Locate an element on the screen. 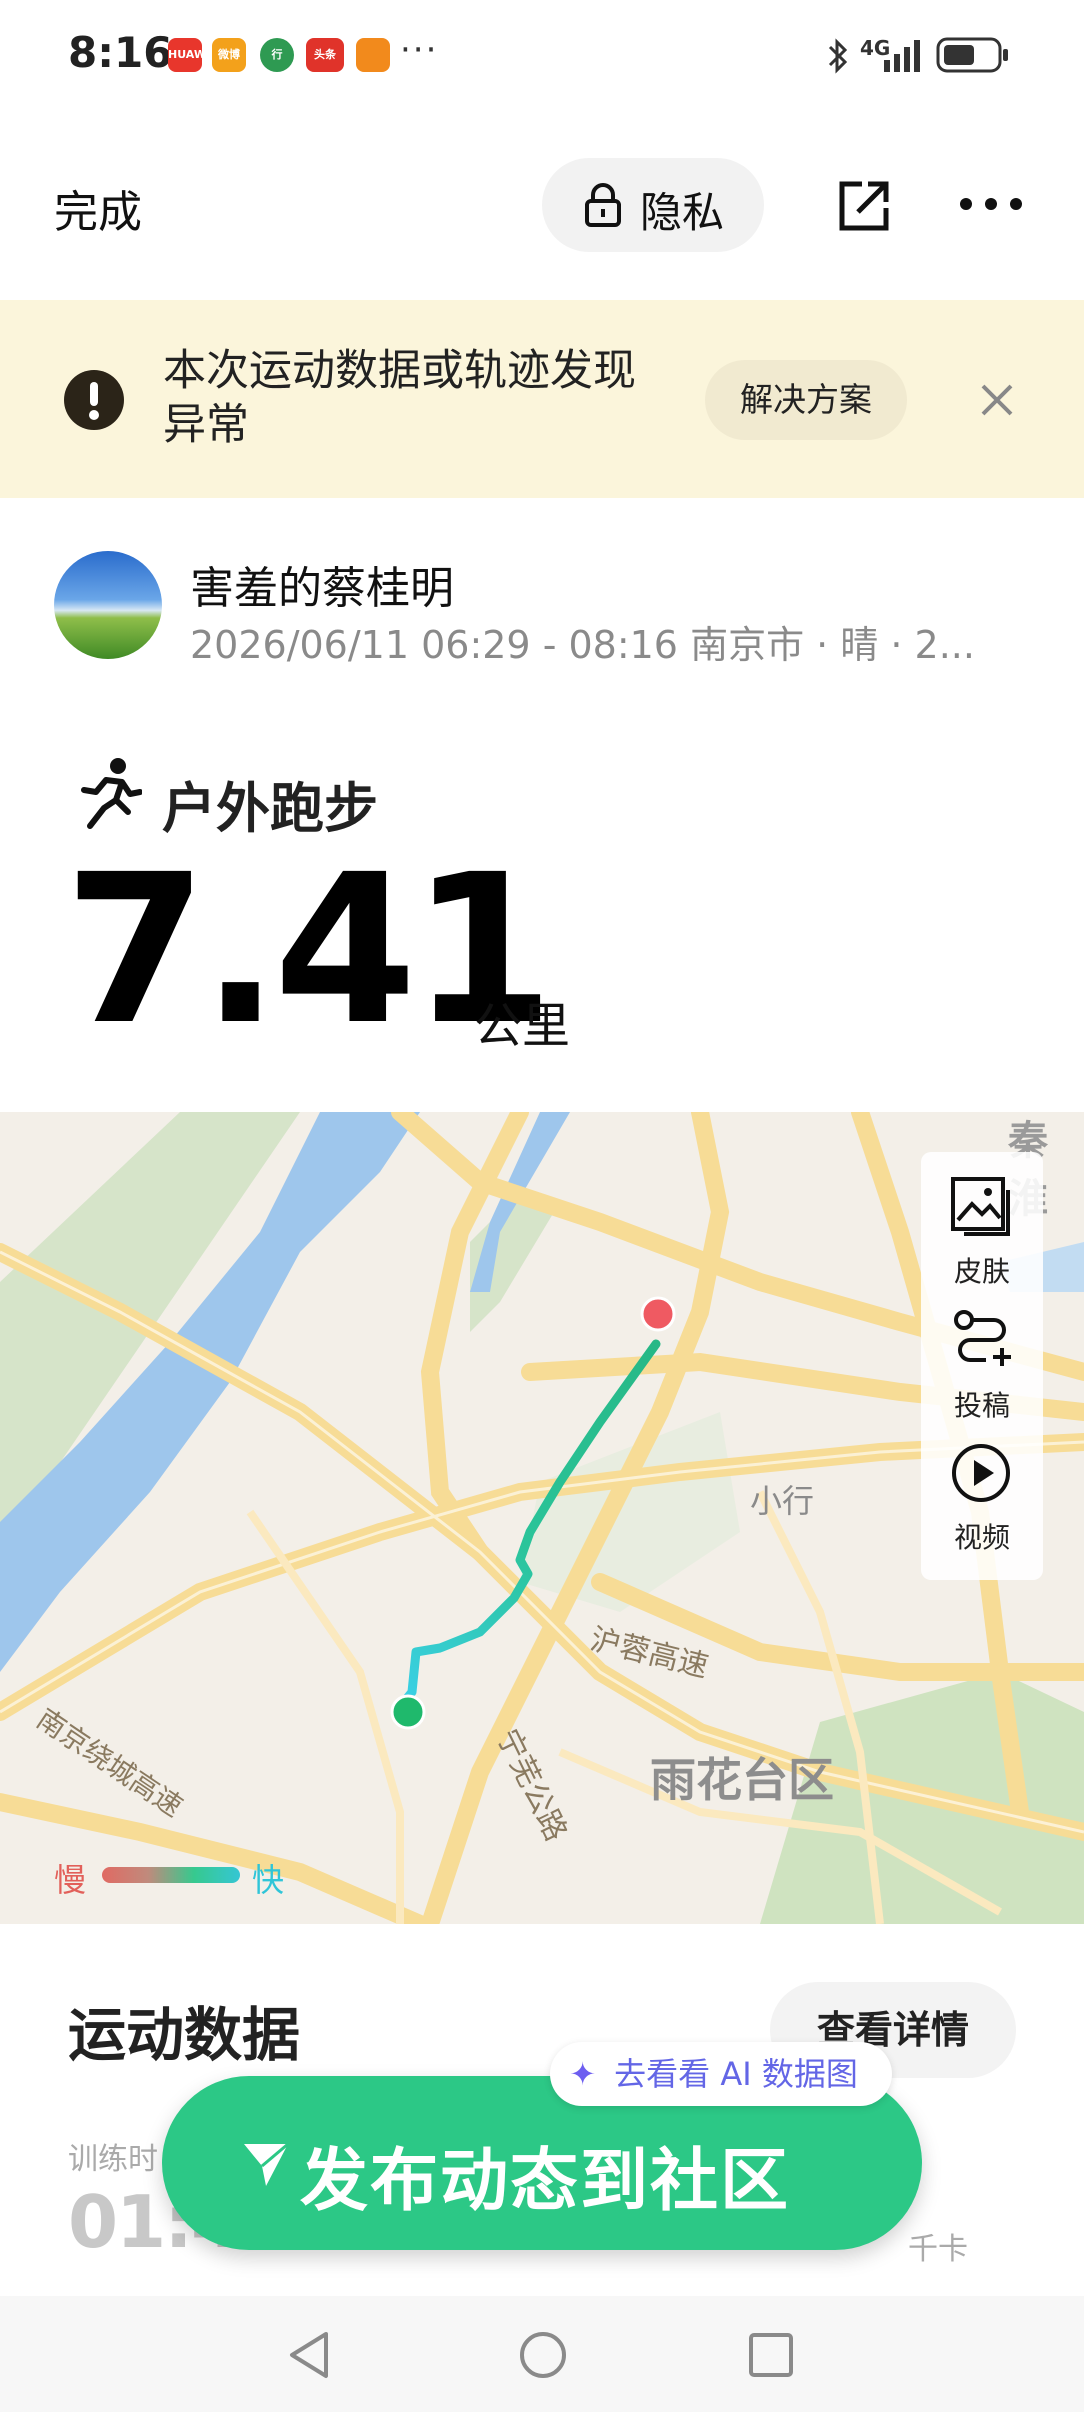 Image resolution: width=1084 pixels, height=2412 pixels. skin-label: 皮肤 is located at coordinates (981, 1271).